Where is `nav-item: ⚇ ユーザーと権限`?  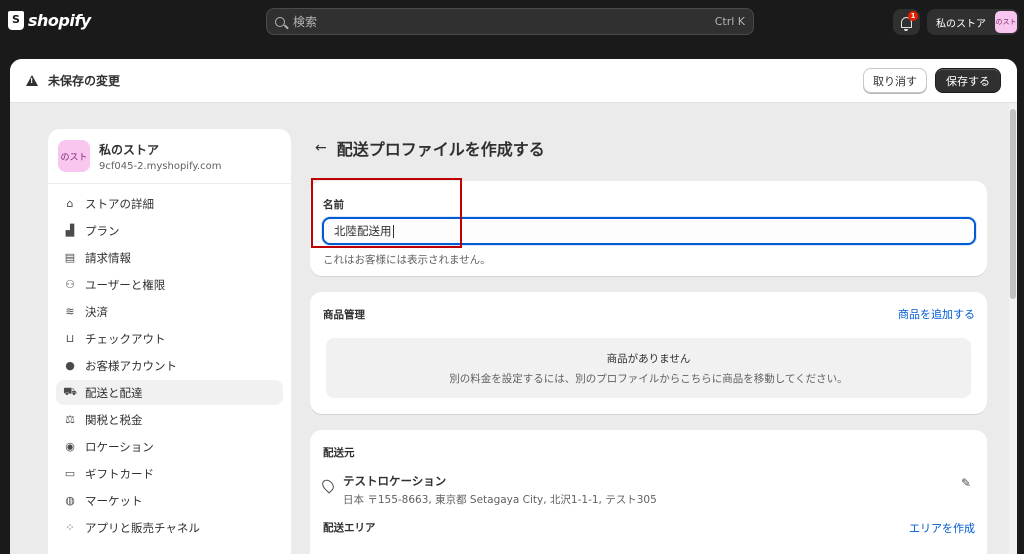 nav-item: ⚇ ユーザーと権限 is located at coordinates (169, 284).